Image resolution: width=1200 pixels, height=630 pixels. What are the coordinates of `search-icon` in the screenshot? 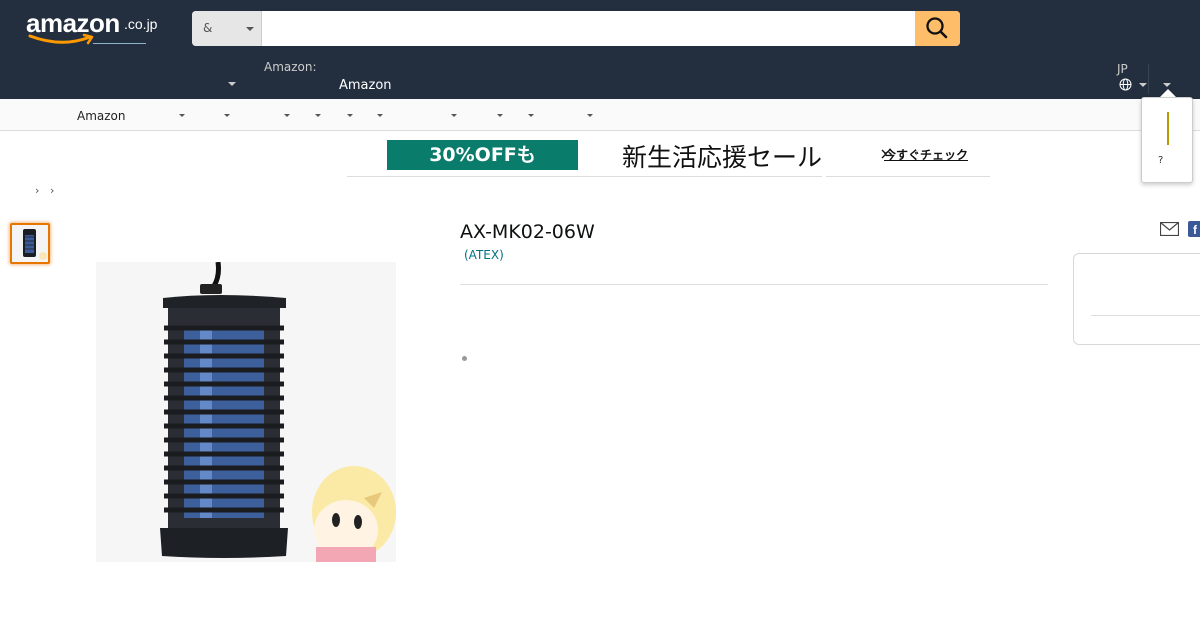 It's located at (937, 28).